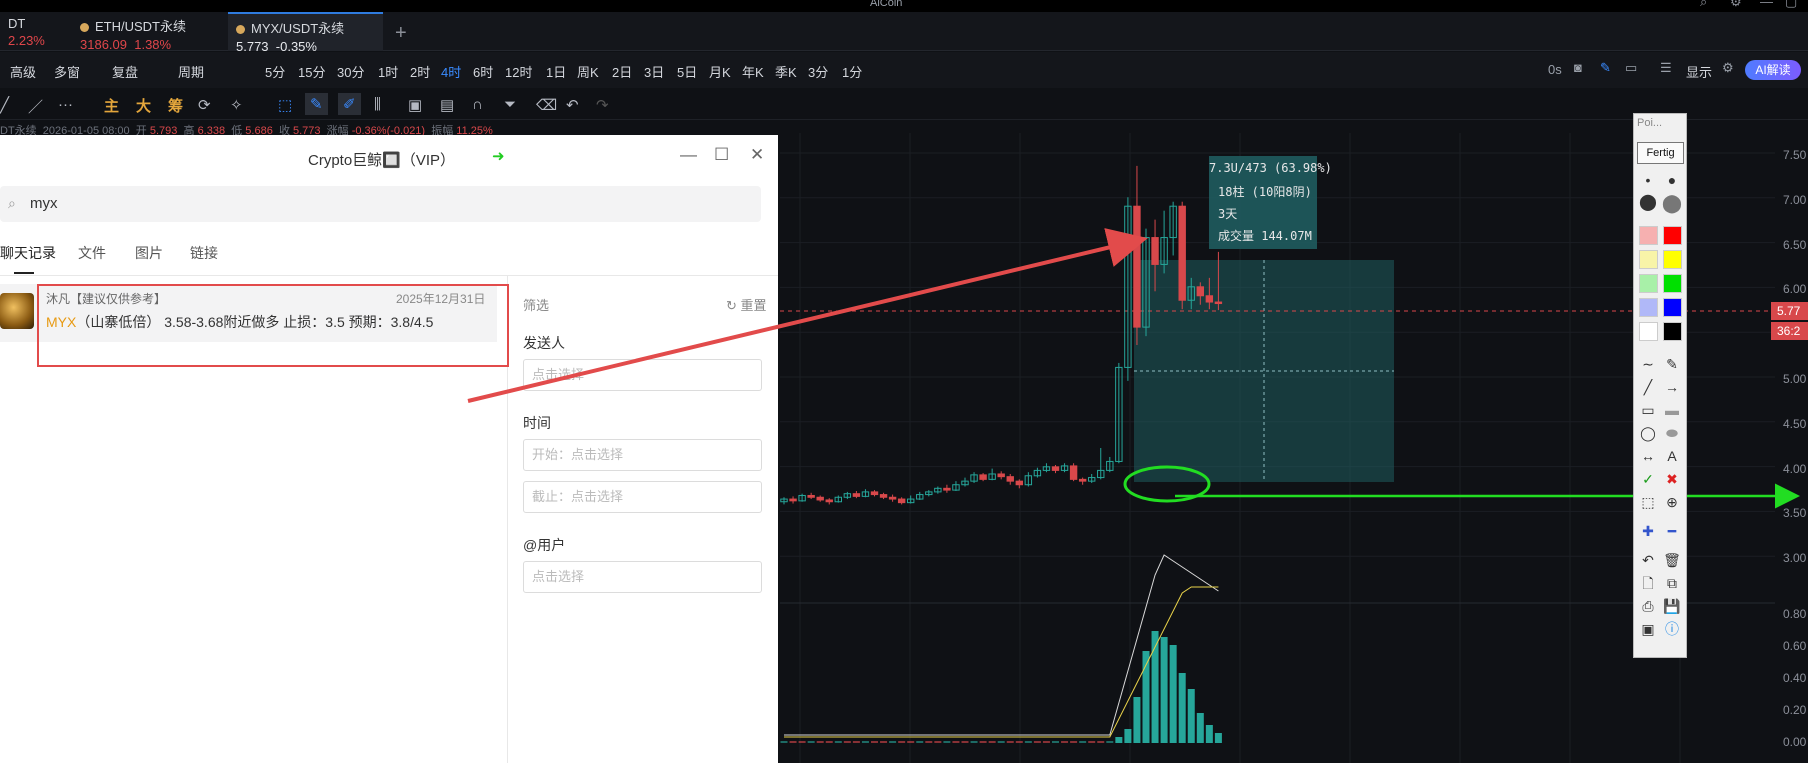 The image size is (1808, 763). I want to click on copy-icon: ⧉, so click(1672, 583).